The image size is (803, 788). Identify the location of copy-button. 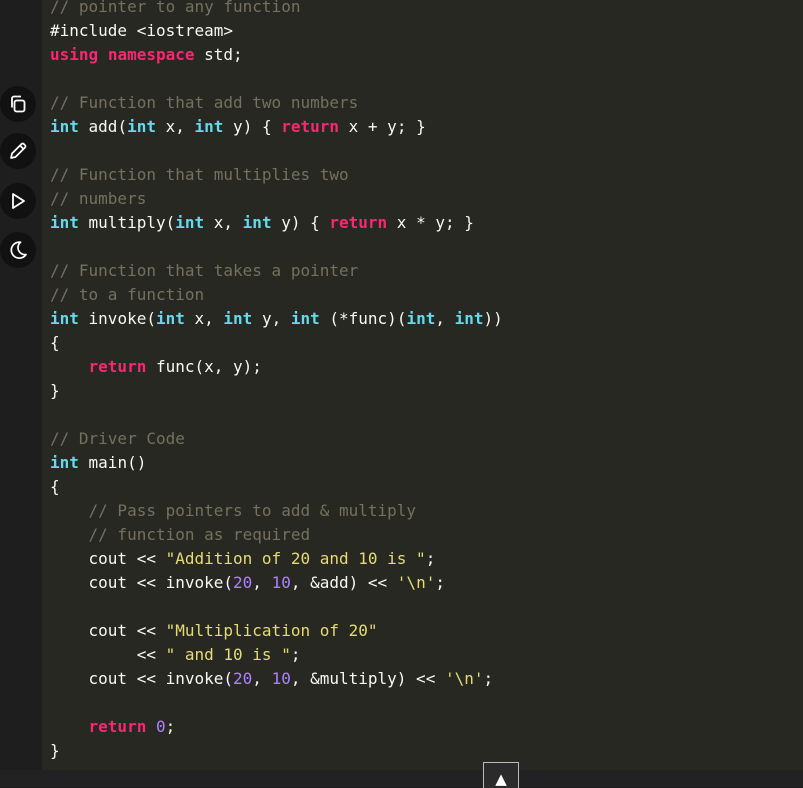
(18, 104).